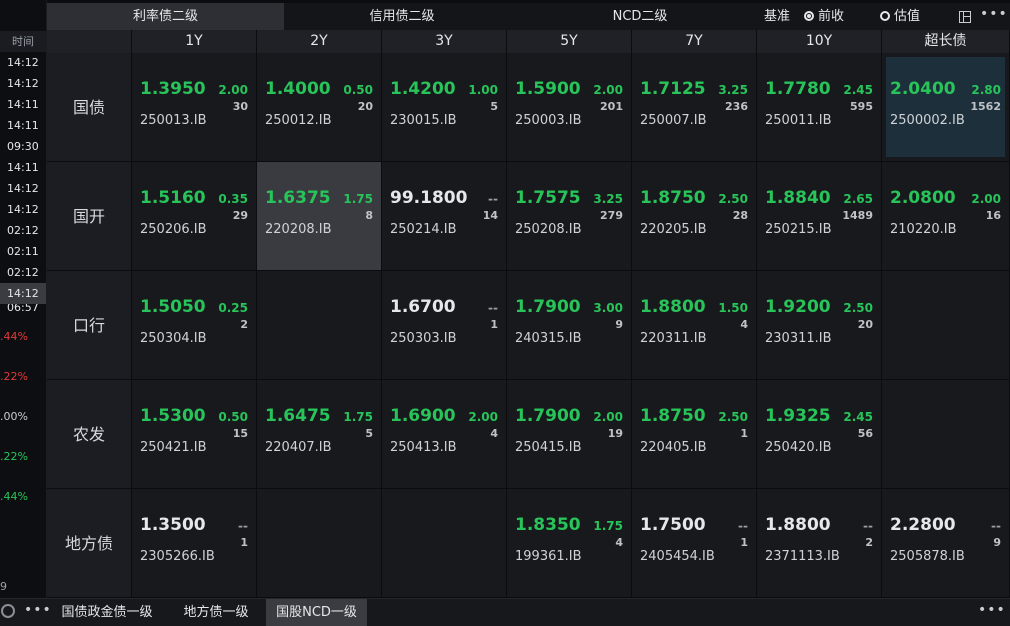  What do you see at coordinates (819, 216) in the screenshot?
I see `quote-cell: 1.8840 2.65 1489 250215.IB` at bounding box center [819, 216].